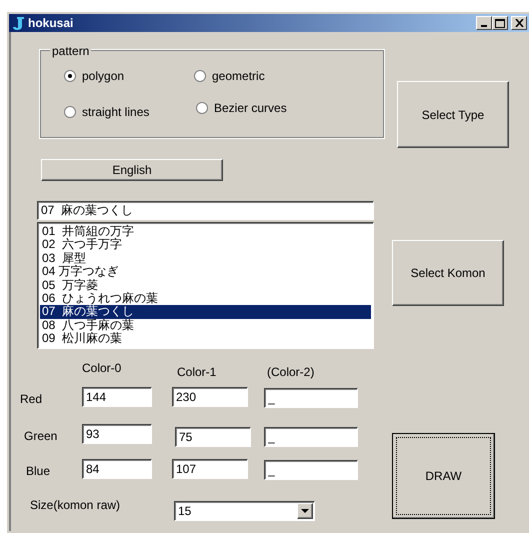 This screenshot has width=529, height=533. What do you see at coordinates (484, 23) in the screenshot?
I see `minimize-button` at bounding box center [484, 23].